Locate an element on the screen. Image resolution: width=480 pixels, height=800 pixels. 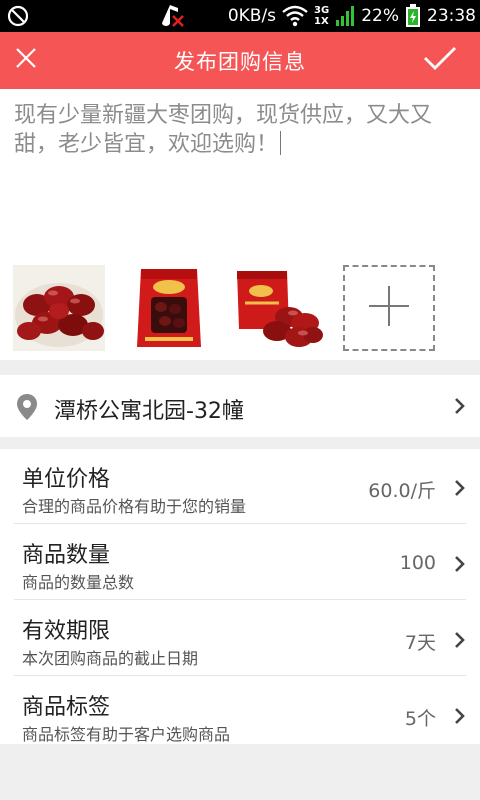
location-row: 潭桥公寓北园-32幢 is located at coordinates (240, 406).